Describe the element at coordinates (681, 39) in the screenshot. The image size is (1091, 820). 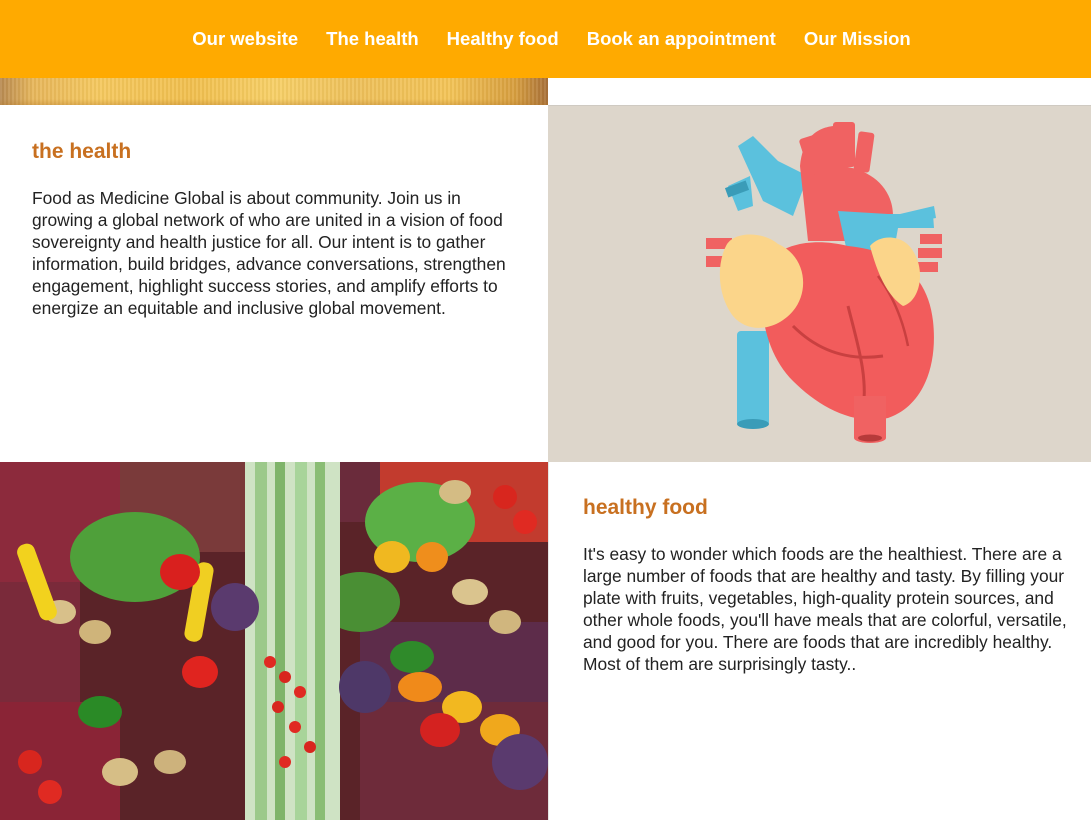
I see `nav-link-book-appointment: Book an appointment` at that location.